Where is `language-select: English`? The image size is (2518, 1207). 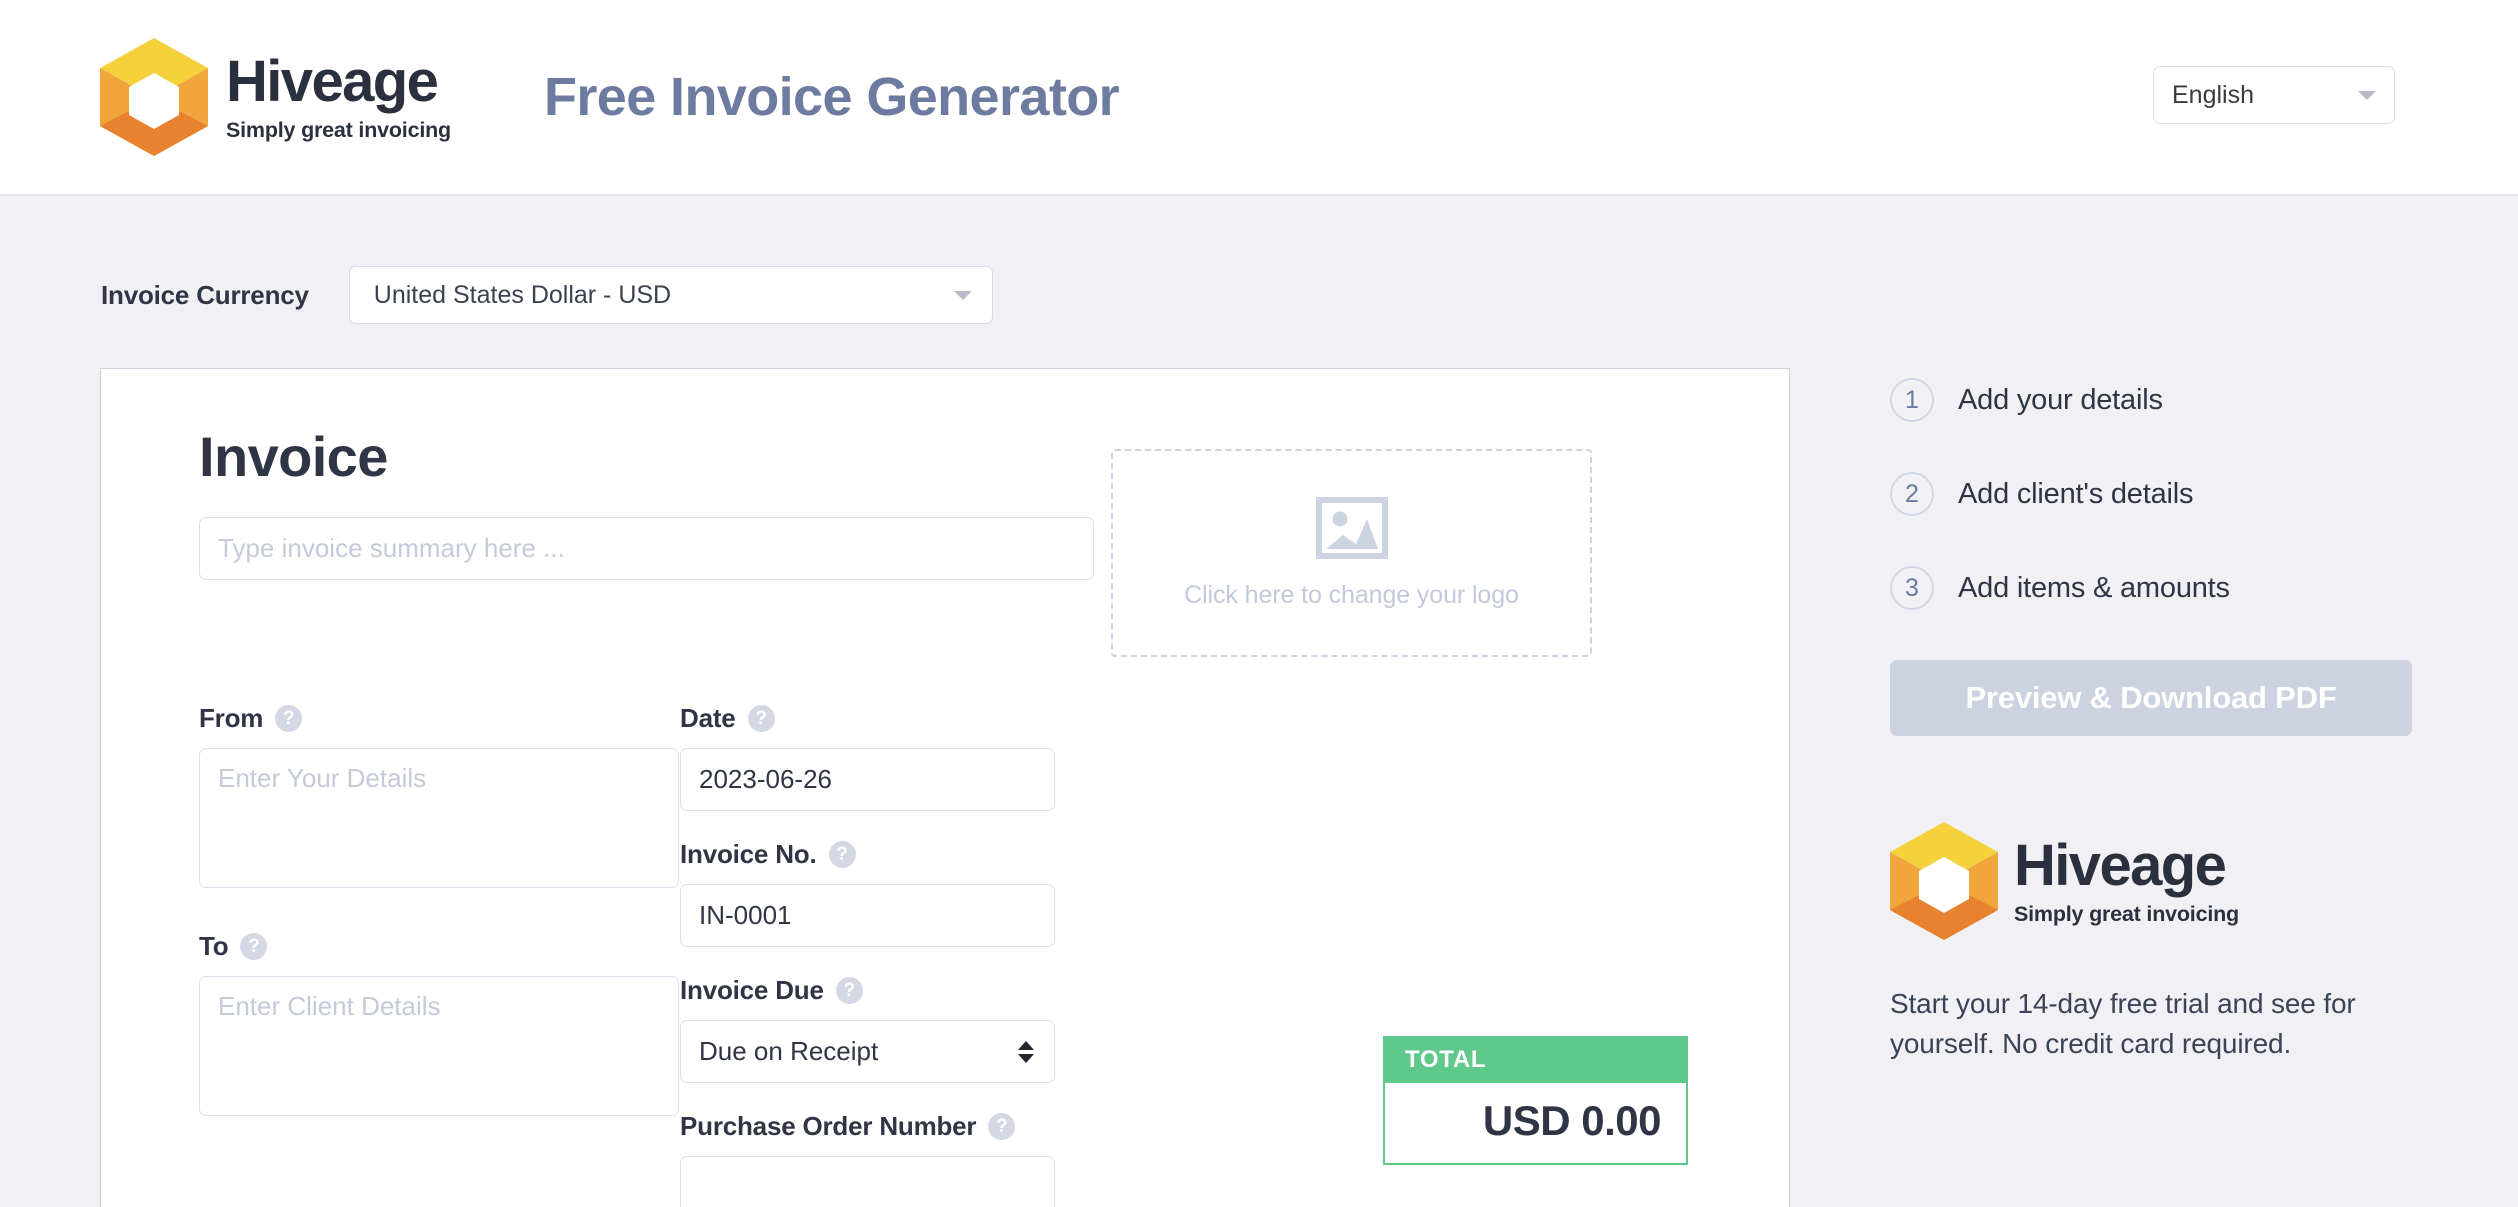
language-select: English is located at coordinates (2274, 95).